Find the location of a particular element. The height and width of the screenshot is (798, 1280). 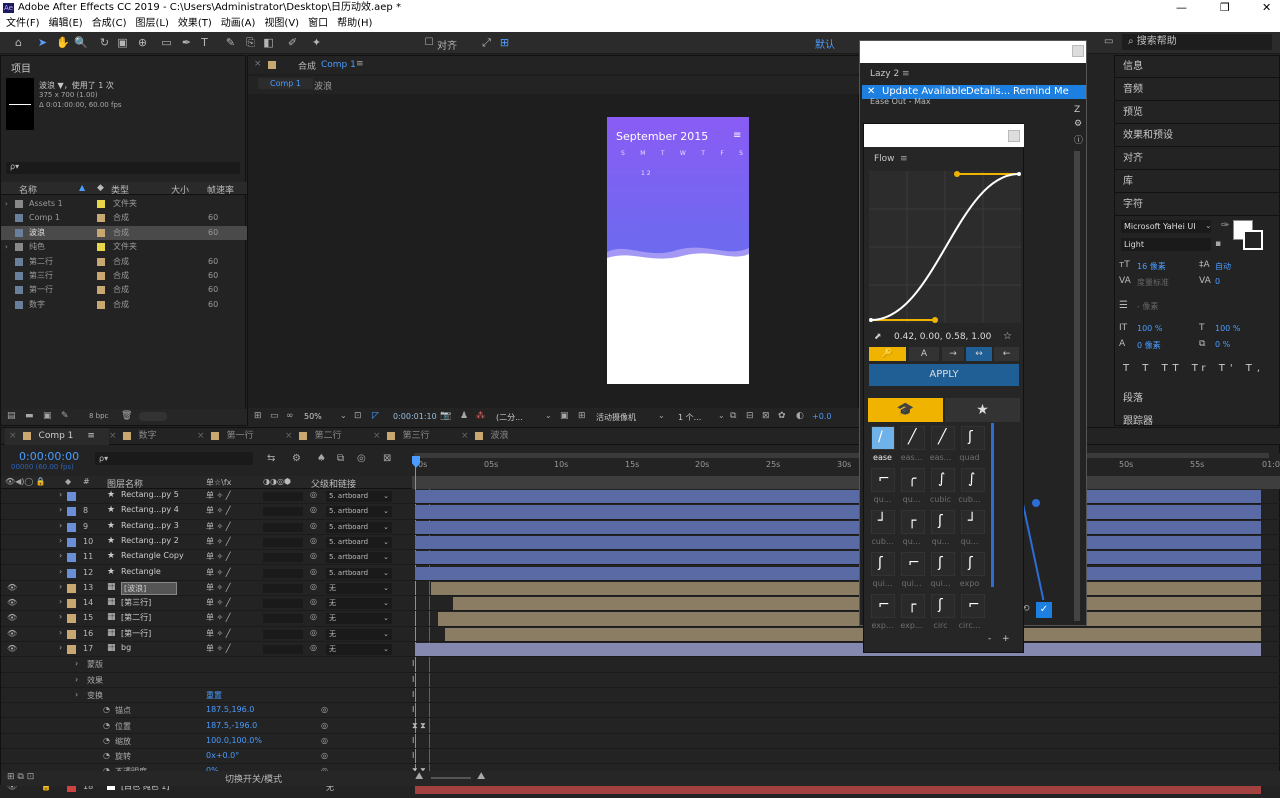

motion-blur-icon: ◎ is located at coordinates (361, 458).